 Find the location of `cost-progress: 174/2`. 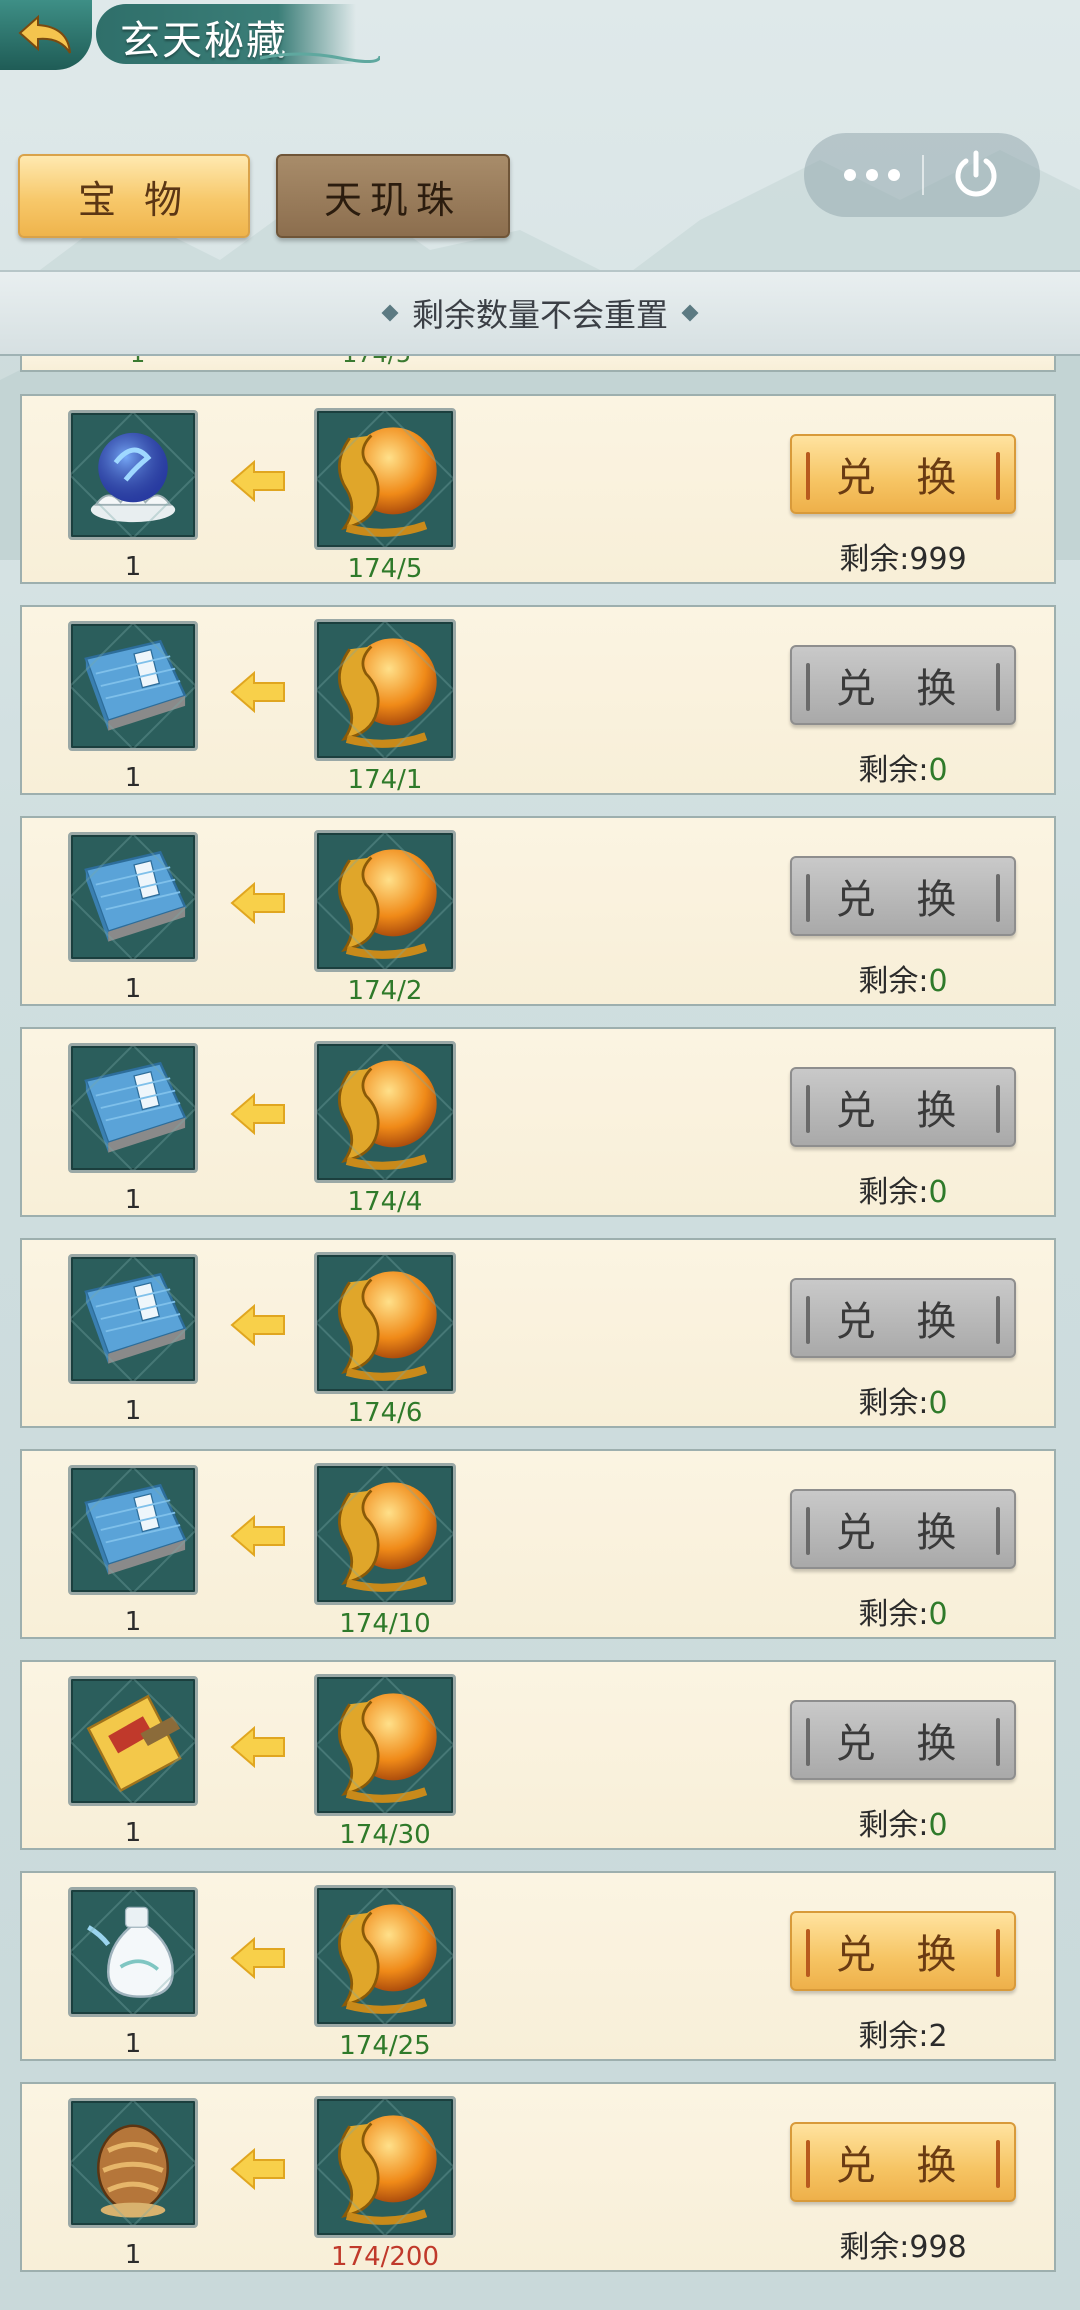

cost-progress: 174/2 is located at coordinates (385, 991).